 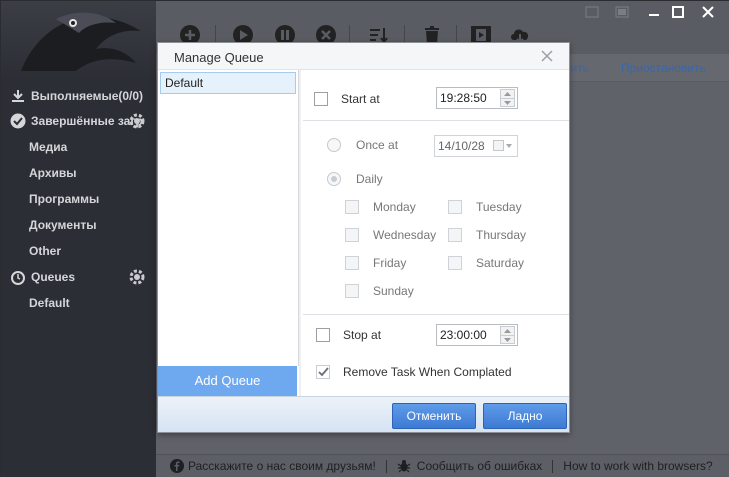 I want to click on sidebar-item-active: Выполняемые(0/0), so click(x=78, y=96).